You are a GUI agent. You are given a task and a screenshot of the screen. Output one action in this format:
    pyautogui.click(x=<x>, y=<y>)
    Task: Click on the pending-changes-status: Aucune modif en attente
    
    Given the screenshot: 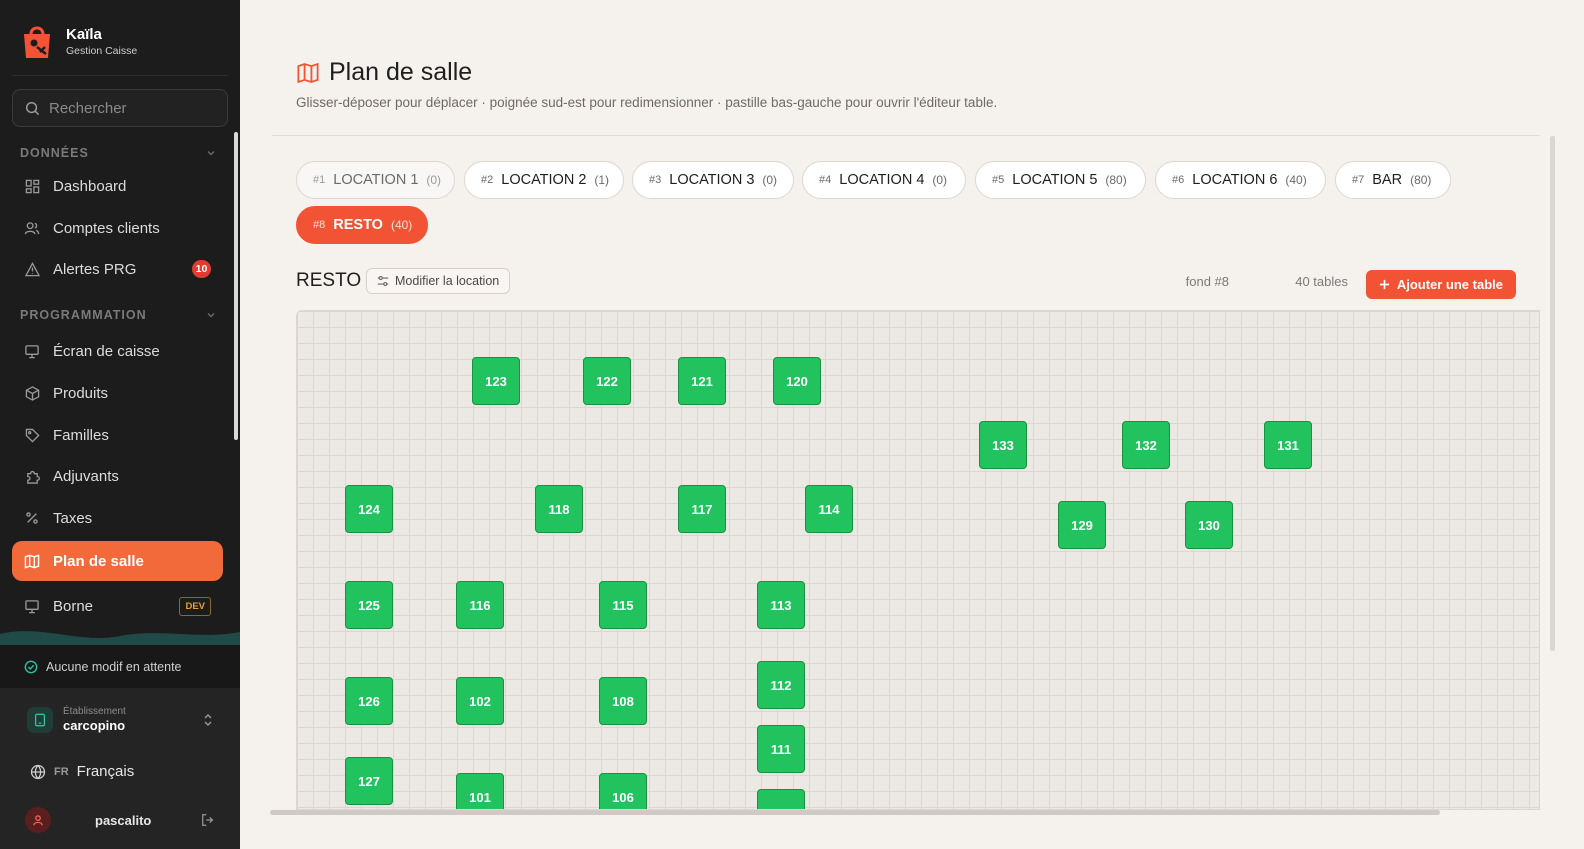 What is the action you would take?
    pyautogui.click(x=120, y=666)
    